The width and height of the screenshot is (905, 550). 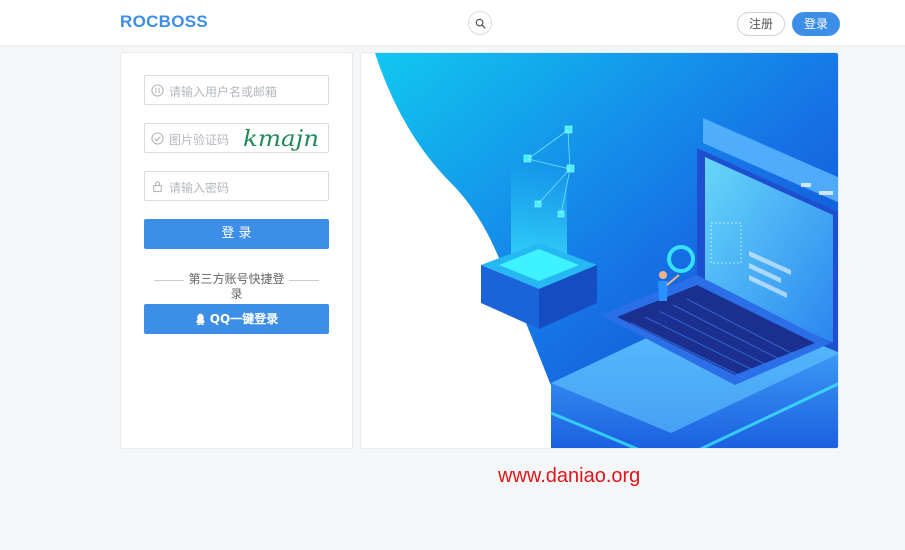 What do you see at coordinates (223, 92) in the screenshot?
I see `username-placeholder: 请输入用户名或邮箱` at bounding box center [223, 92].